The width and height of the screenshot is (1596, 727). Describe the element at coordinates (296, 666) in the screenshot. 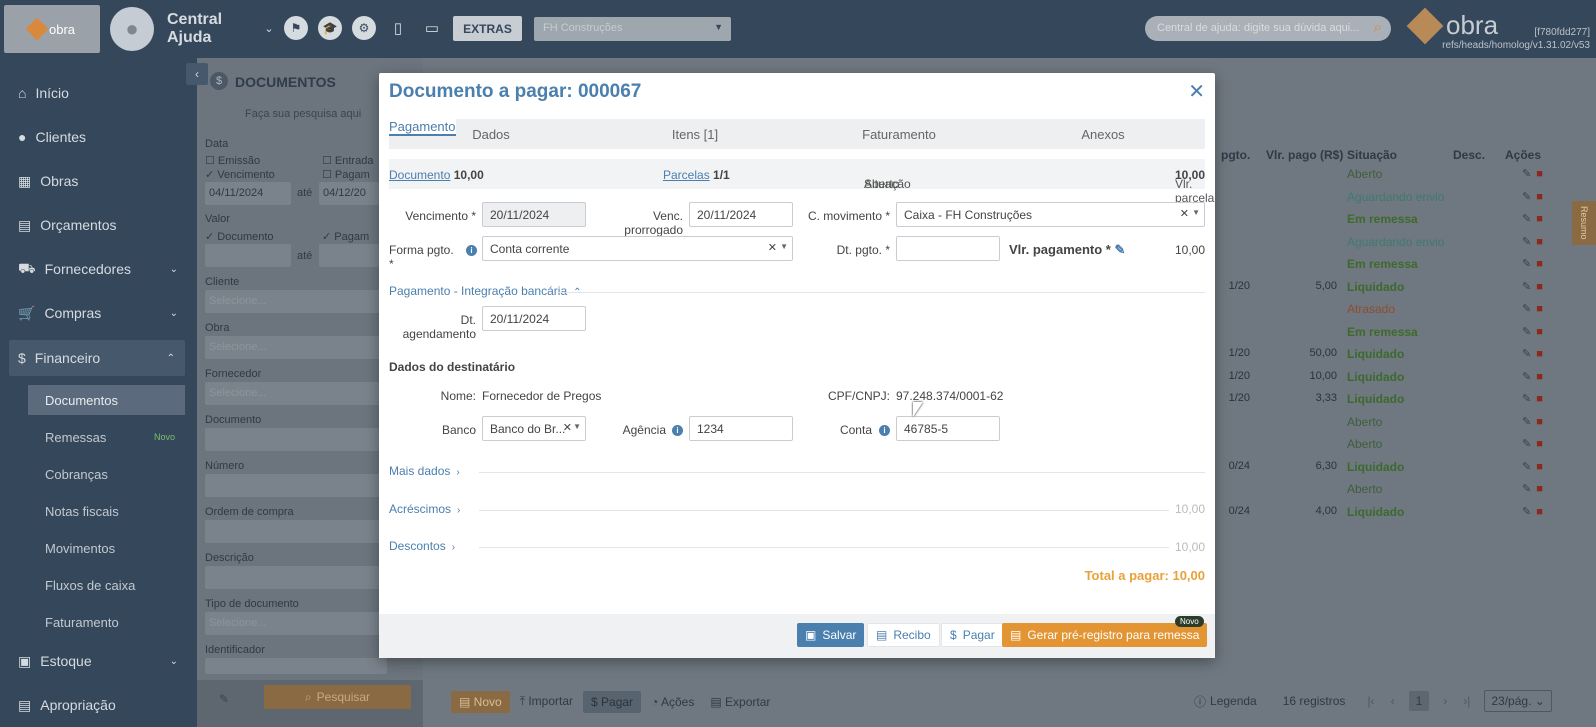

I see `identificador-input` at that location.